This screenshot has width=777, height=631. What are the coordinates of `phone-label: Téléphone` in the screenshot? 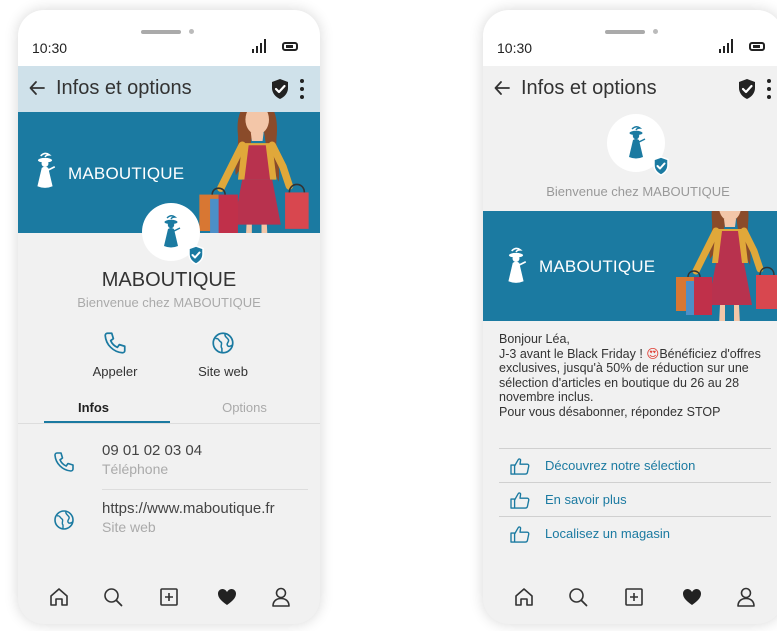 It's located at (135, 469).